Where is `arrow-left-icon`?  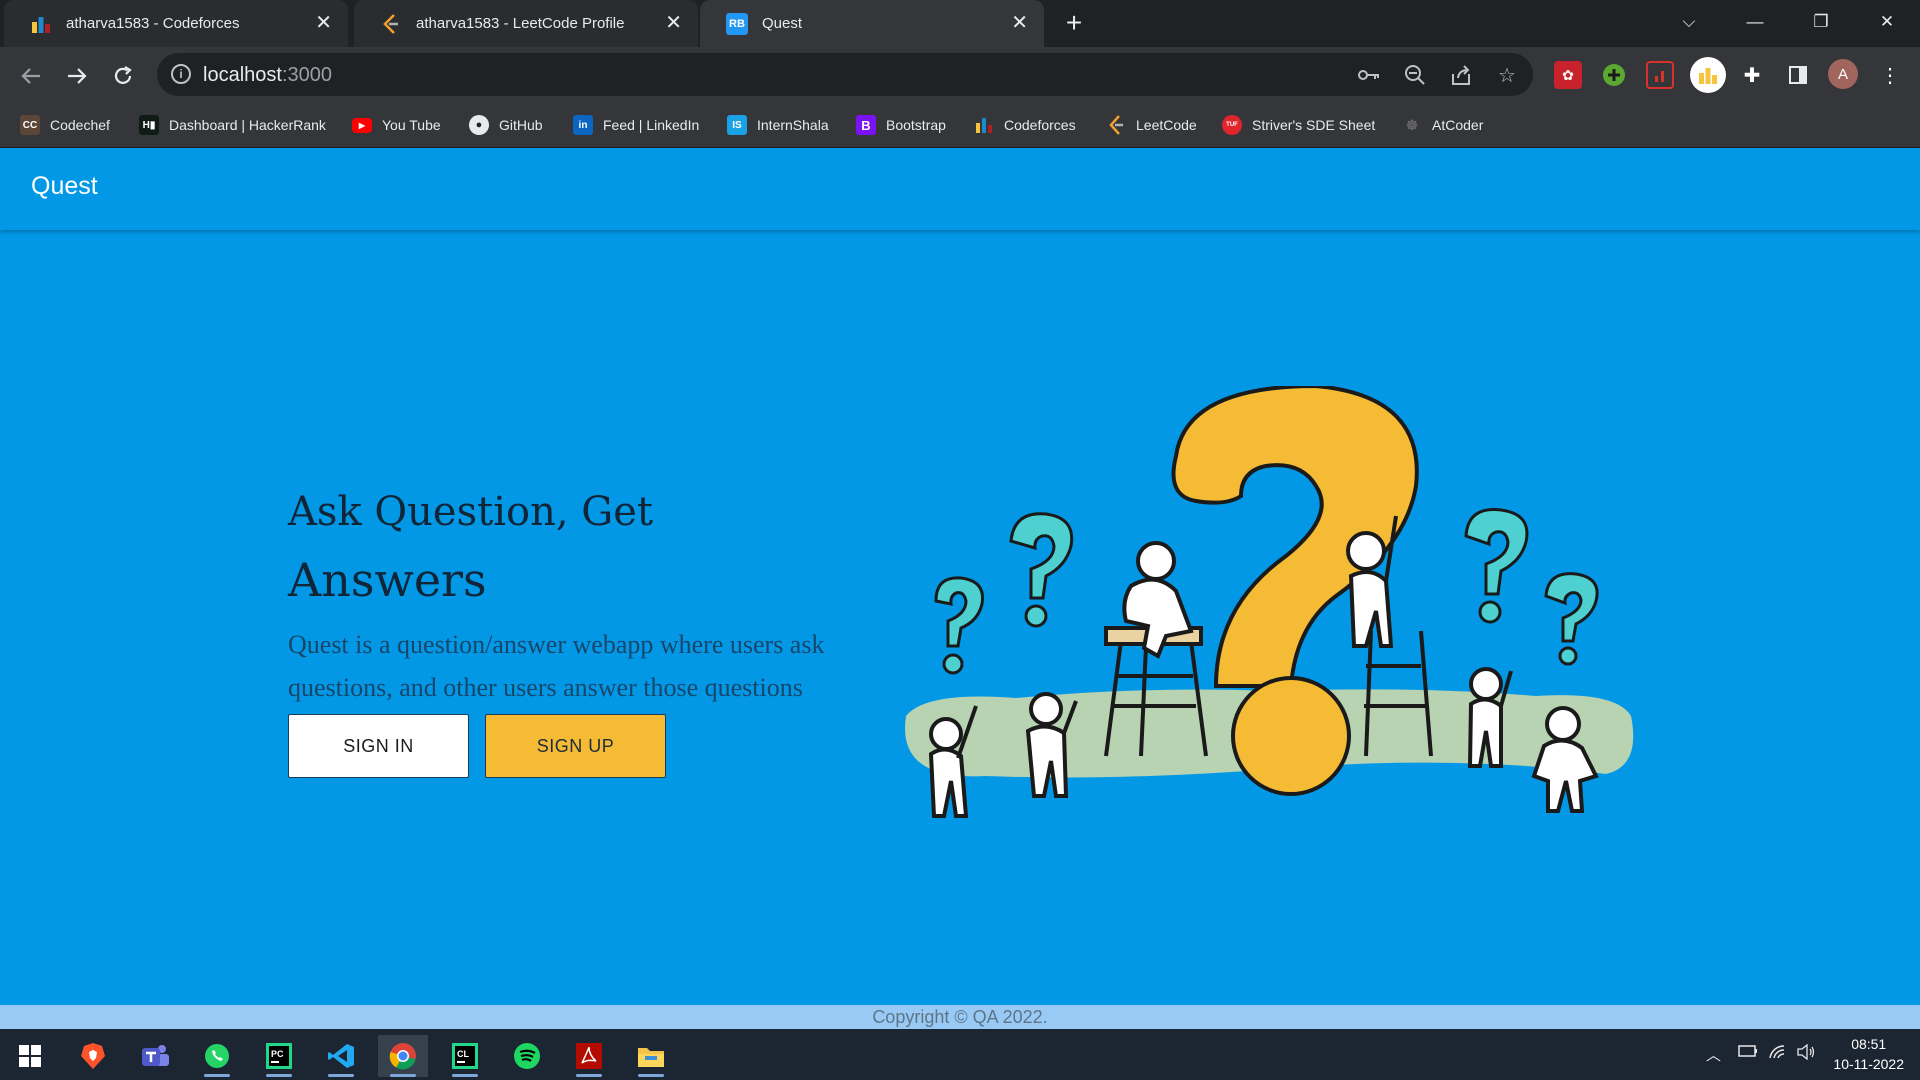
arrow-left-icon is located at coordinates (30, 76).